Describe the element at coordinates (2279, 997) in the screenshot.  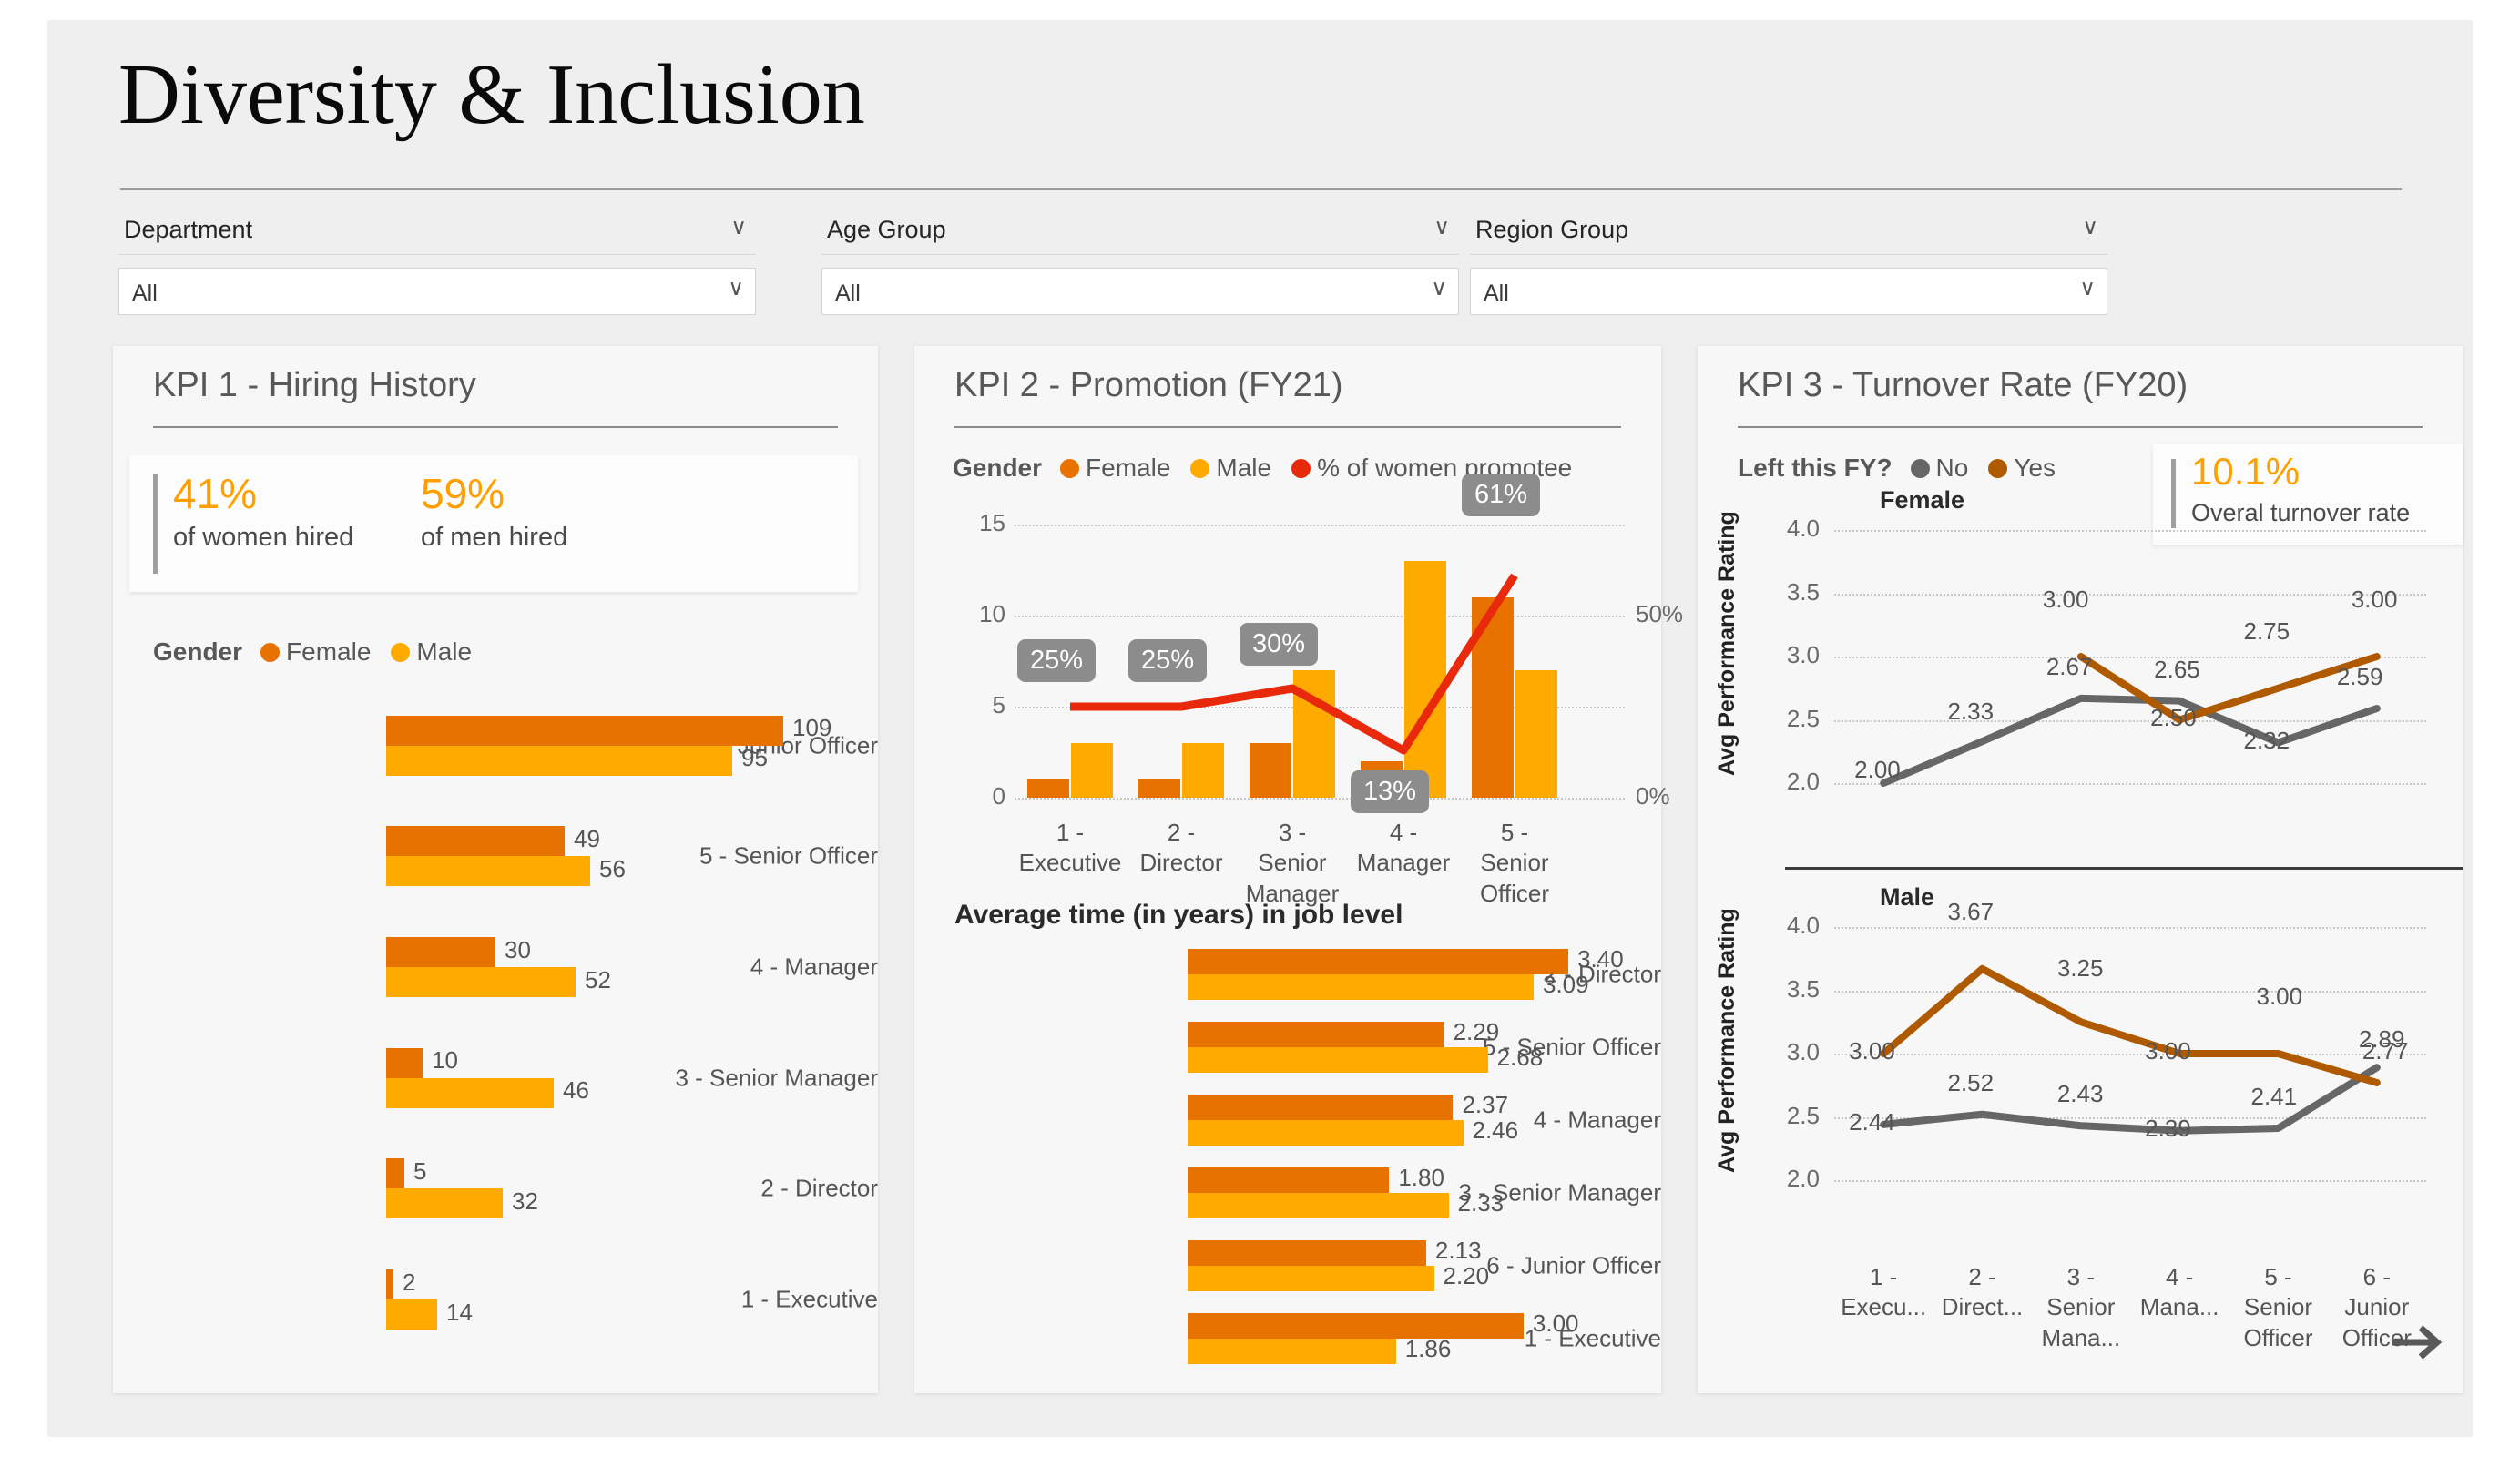
I see `line-data-label: 3.00` at that location.